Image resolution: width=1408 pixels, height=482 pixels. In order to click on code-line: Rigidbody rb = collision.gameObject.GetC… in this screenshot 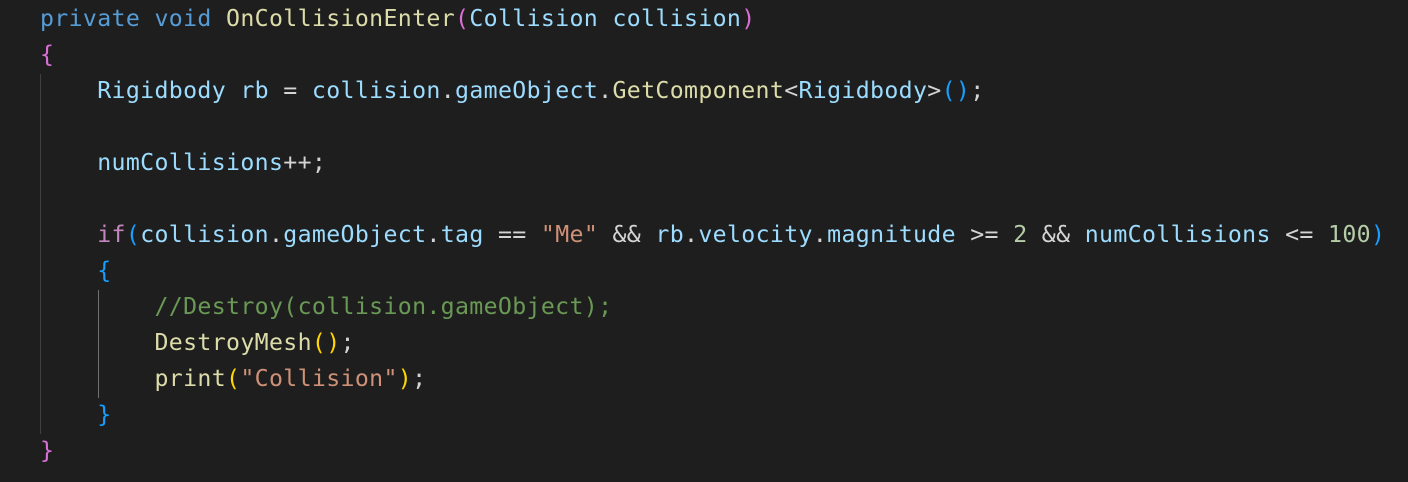, I will do `click(724, 91)`.